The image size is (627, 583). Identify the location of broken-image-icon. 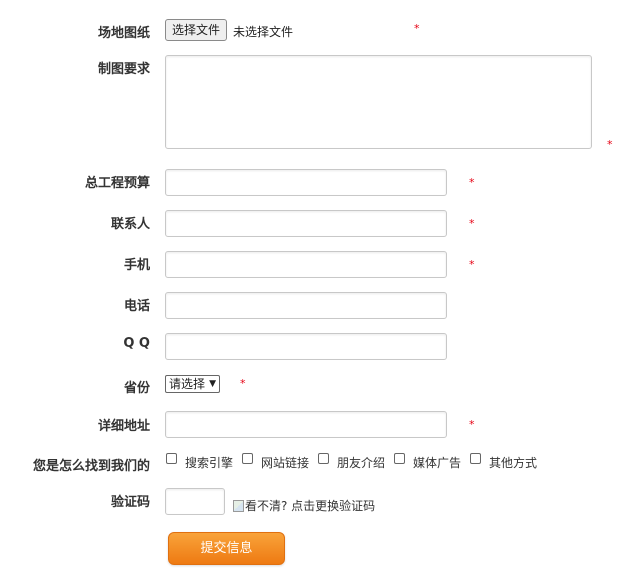
(238, 506).